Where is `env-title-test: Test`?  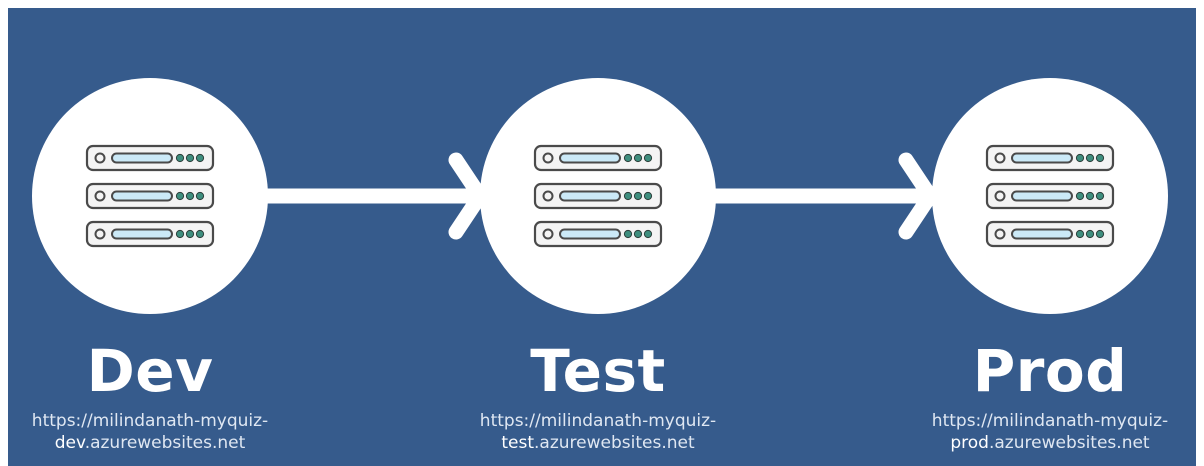 env-title-test: Test is located at coordinates (598, 371).